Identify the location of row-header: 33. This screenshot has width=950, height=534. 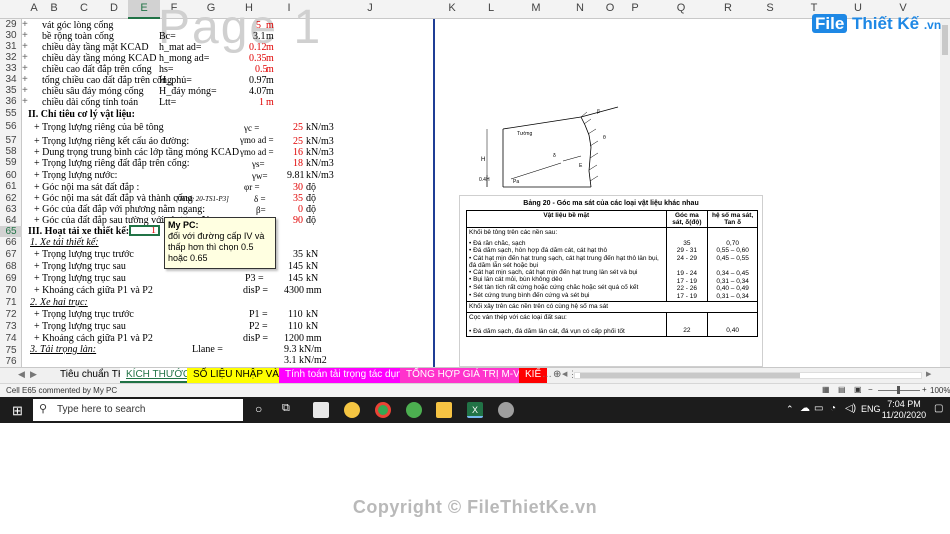
(11, 68).